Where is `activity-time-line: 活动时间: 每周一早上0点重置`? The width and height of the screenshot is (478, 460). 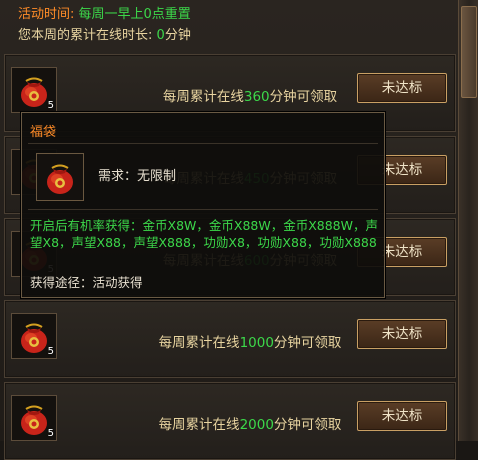
activity-time-line: 活动时间: 每周一早上0点重置 is located at coordinates (104, 15).